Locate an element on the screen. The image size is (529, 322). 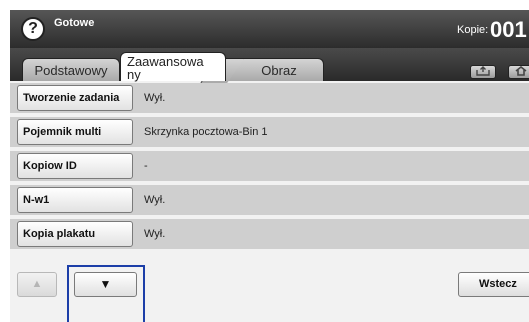
home-icon is located at coordinates (518, 72).